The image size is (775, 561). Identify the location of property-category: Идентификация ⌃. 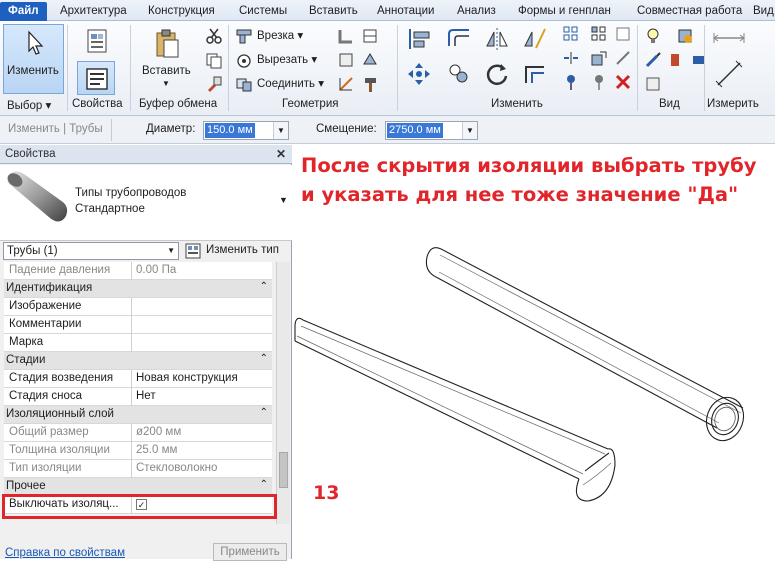
(138, 289).